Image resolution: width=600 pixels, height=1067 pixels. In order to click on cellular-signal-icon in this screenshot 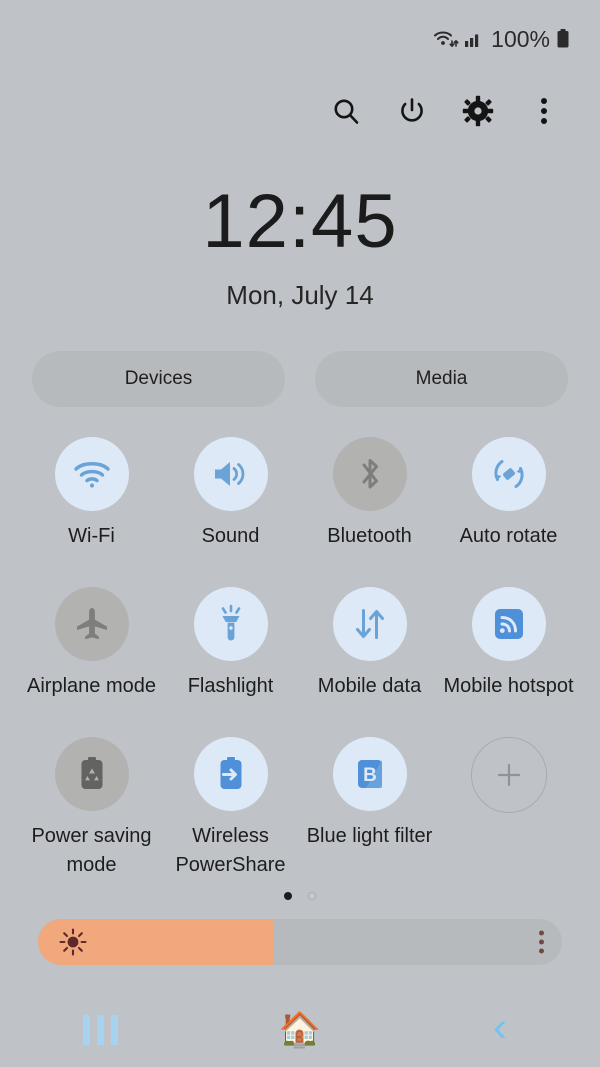, I will do `click(473, 39)`.